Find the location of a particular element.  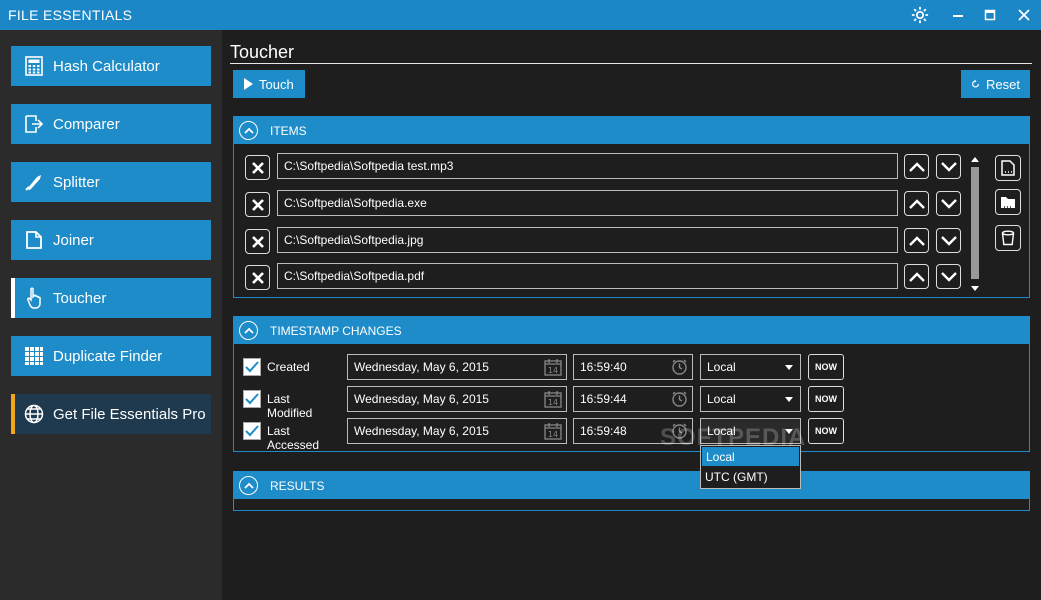

nav-label: Joiner is located at coordinates (73, 240).